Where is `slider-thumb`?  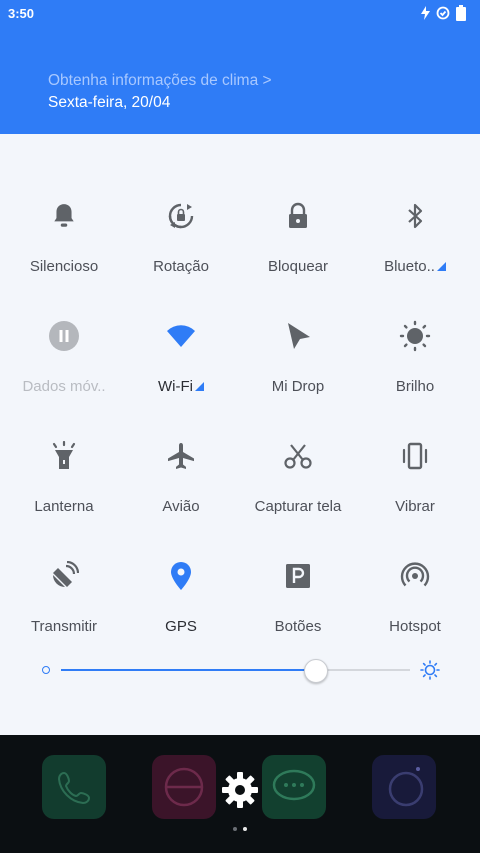 slider-thumb is located at coordinates (315, 671).